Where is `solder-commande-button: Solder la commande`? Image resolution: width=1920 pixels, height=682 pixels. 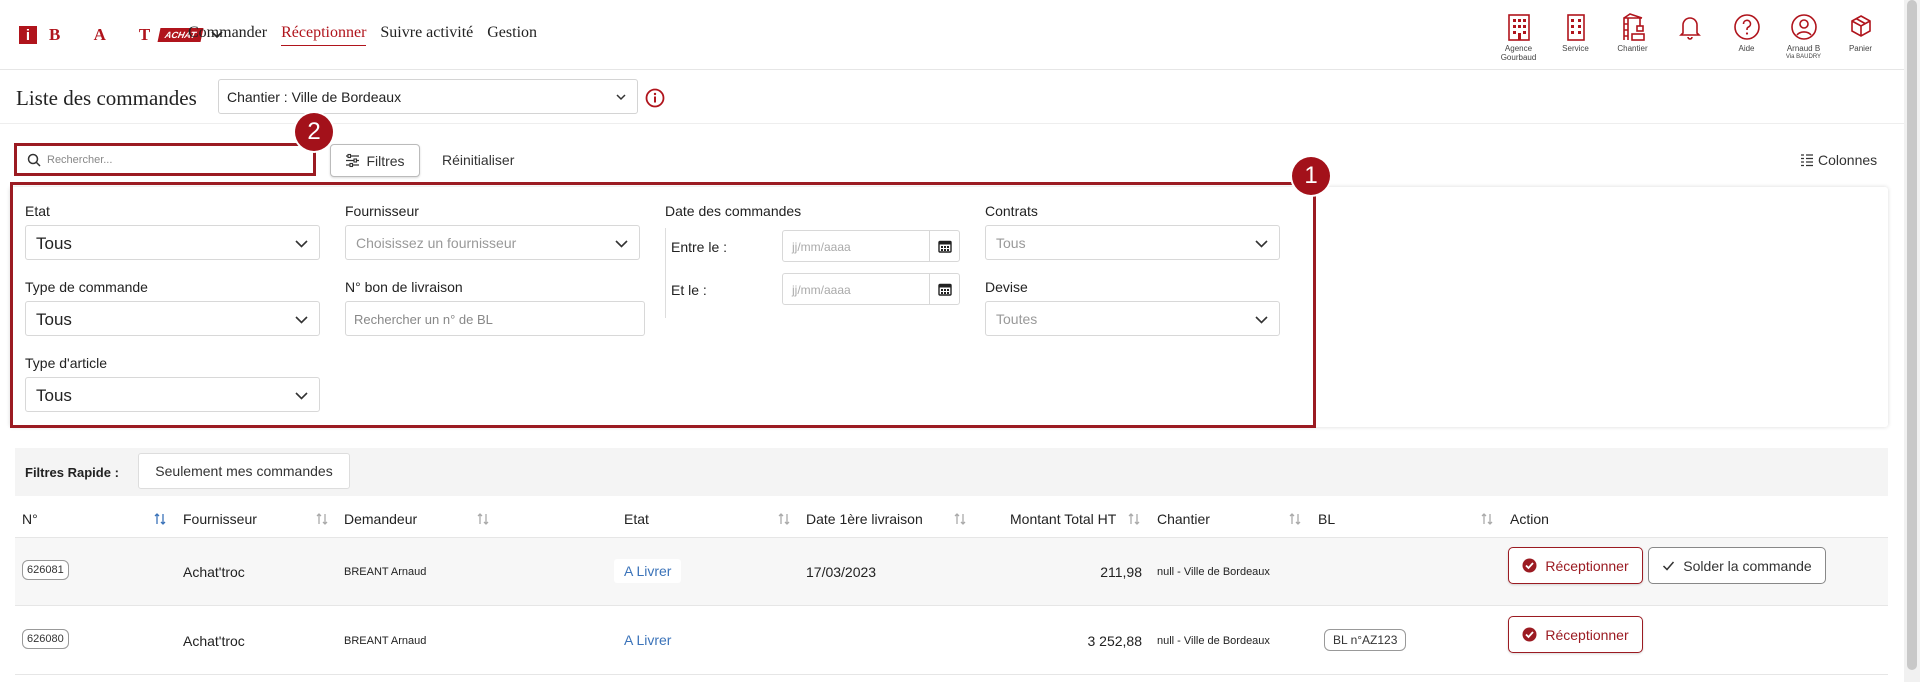 solder-commande-button: Solder la commande is located at coordinates (1737, 565).